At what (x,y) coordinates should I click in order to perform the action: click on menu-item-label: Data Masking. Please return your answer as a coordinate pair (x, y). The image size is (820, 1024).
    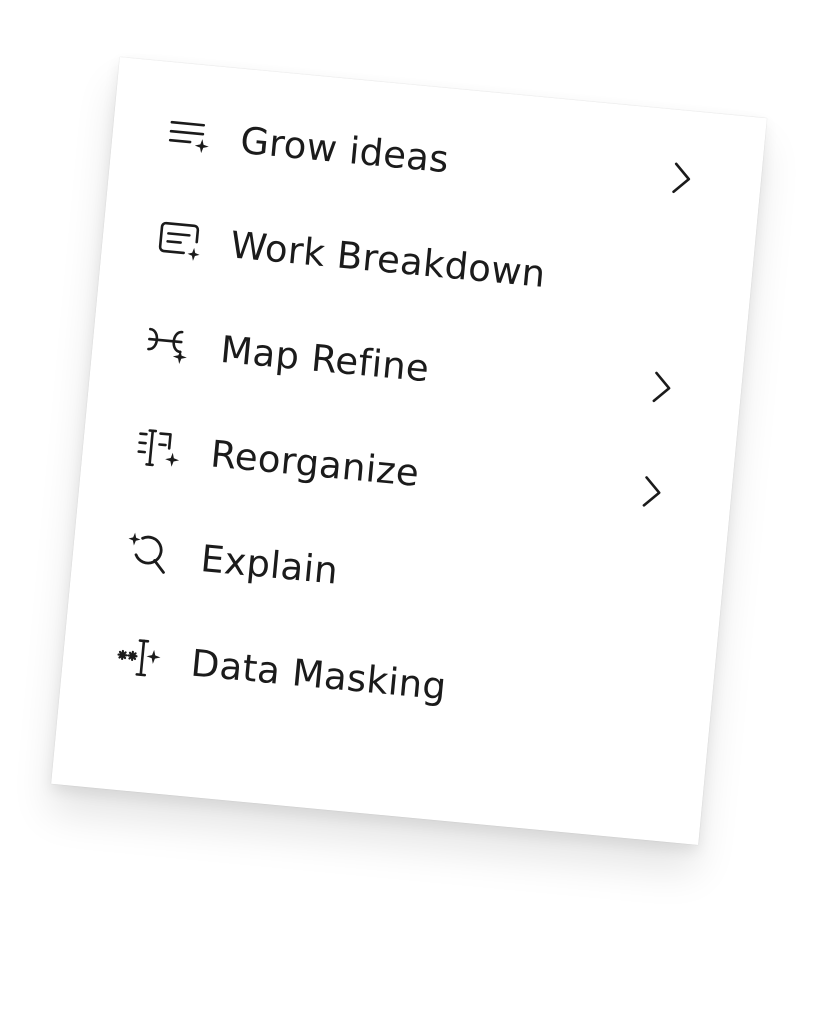
    Looking at the image, I should click on (319, 675).